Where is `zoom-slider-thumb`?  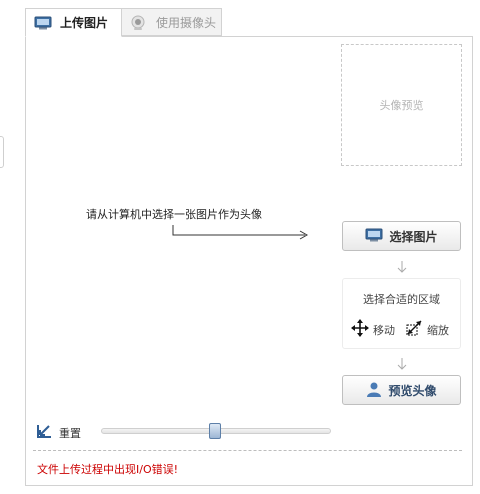 zoom-slider-thumb is located at coordinates (215, 431).